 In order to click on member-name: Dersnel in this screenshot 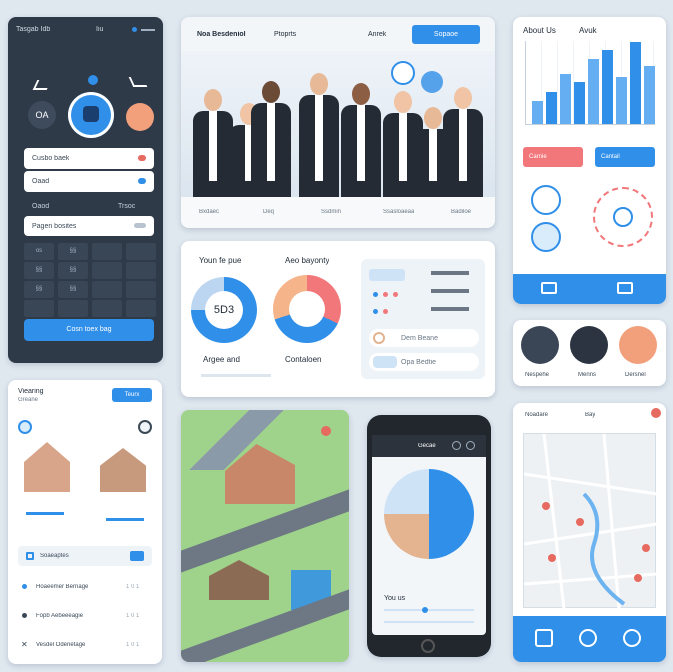, I will do `click(635, 375)`.